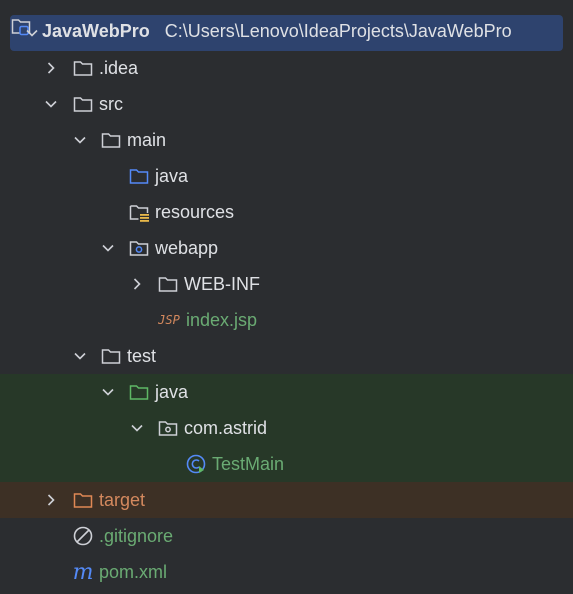  I want to click on tree-item-main: main, so click(286, 140).